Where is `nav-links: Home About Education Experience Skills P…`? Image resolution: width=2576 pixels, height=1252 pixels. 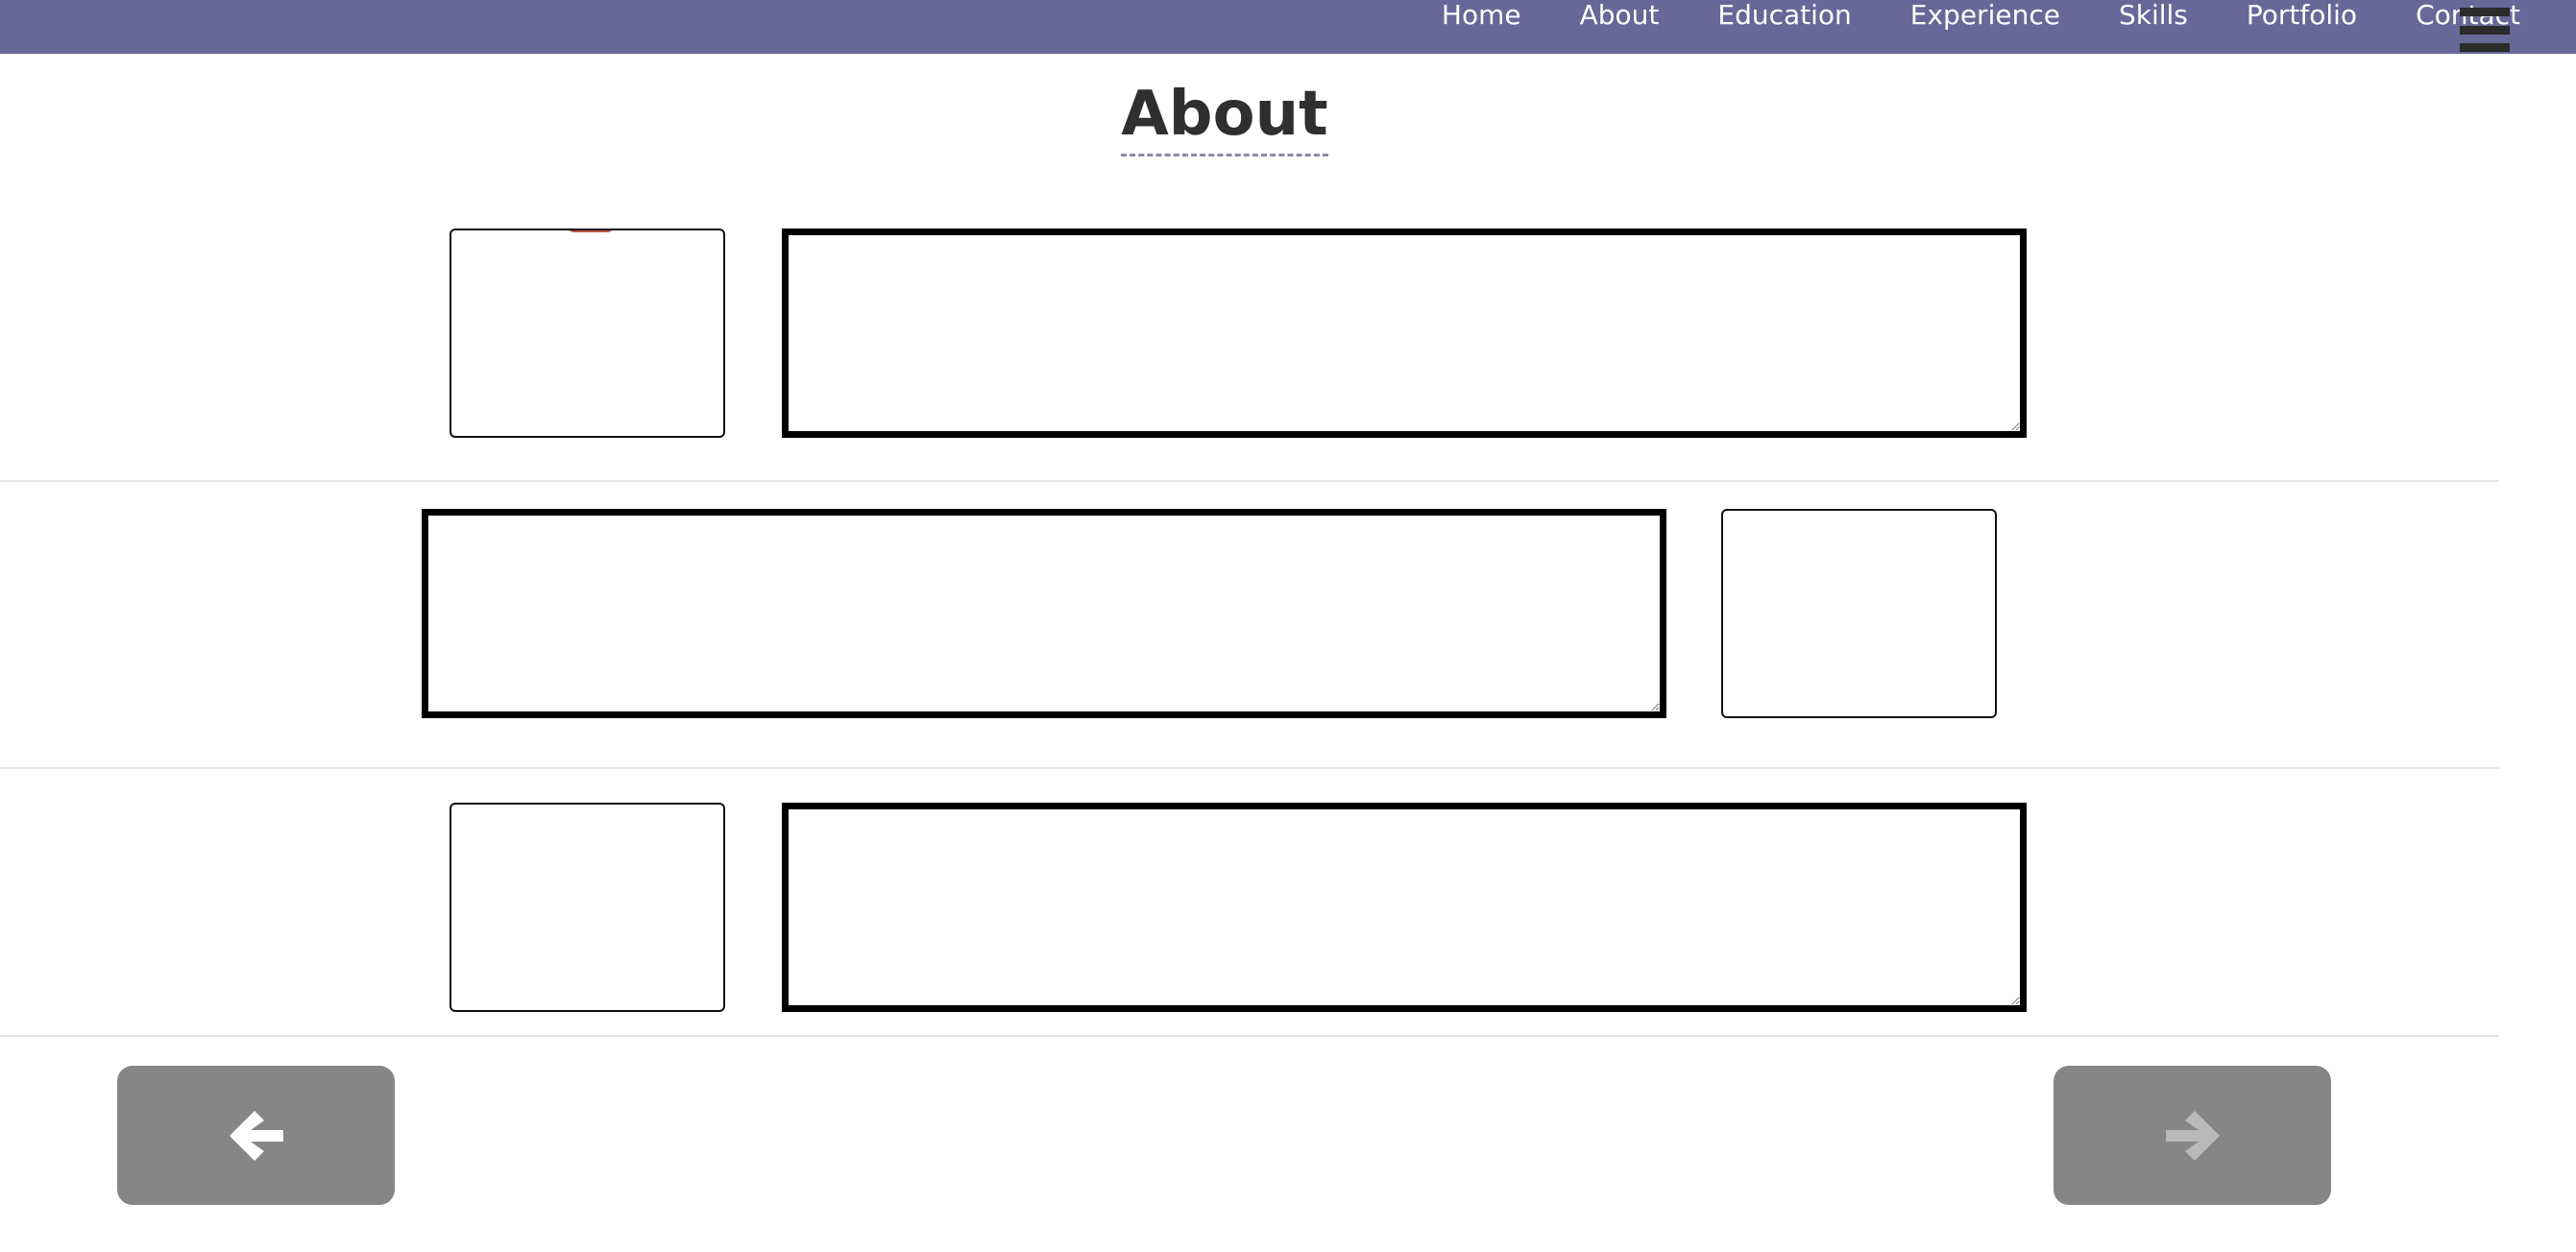 nav-links: Home About Education Experience Skills P… is located at coordinates (1951, 15).